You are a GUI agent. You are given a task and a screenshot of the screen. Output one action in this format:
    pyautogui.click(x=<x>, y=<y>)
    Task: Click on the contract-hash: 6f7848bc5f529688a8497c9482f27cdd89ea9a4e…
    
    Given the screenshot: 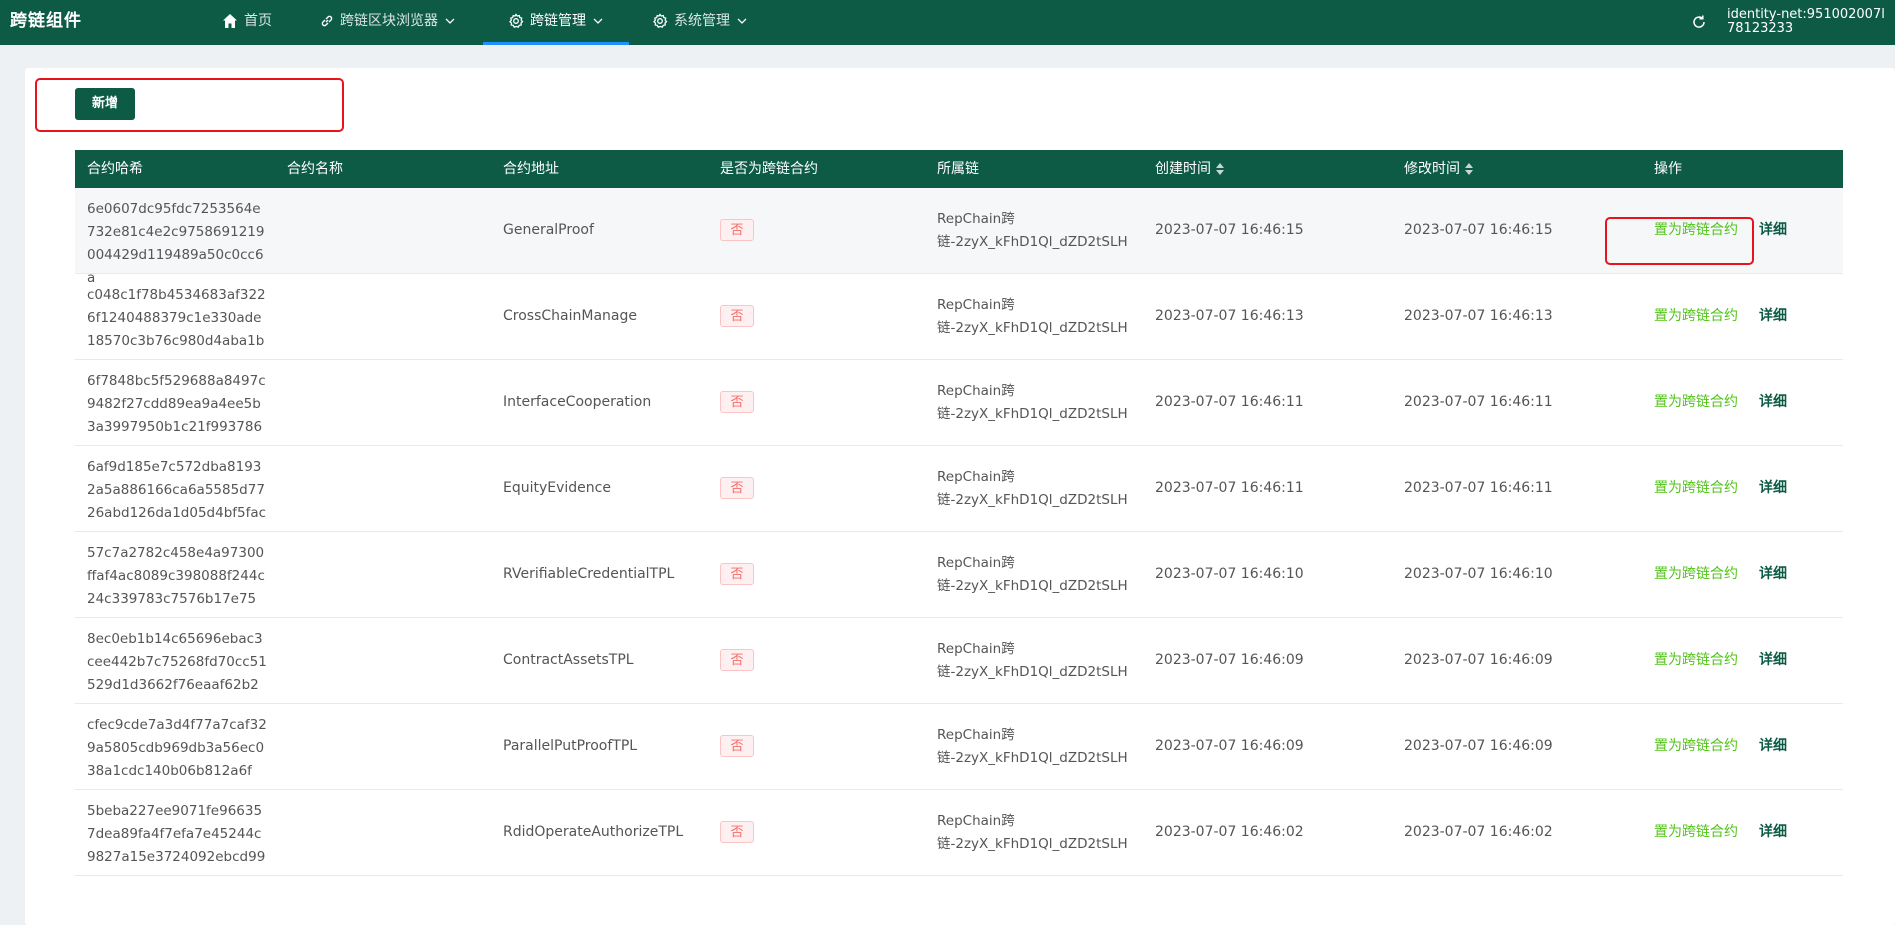 What is the action you would take?
    pyautogui.click(x=176, y=404)
    